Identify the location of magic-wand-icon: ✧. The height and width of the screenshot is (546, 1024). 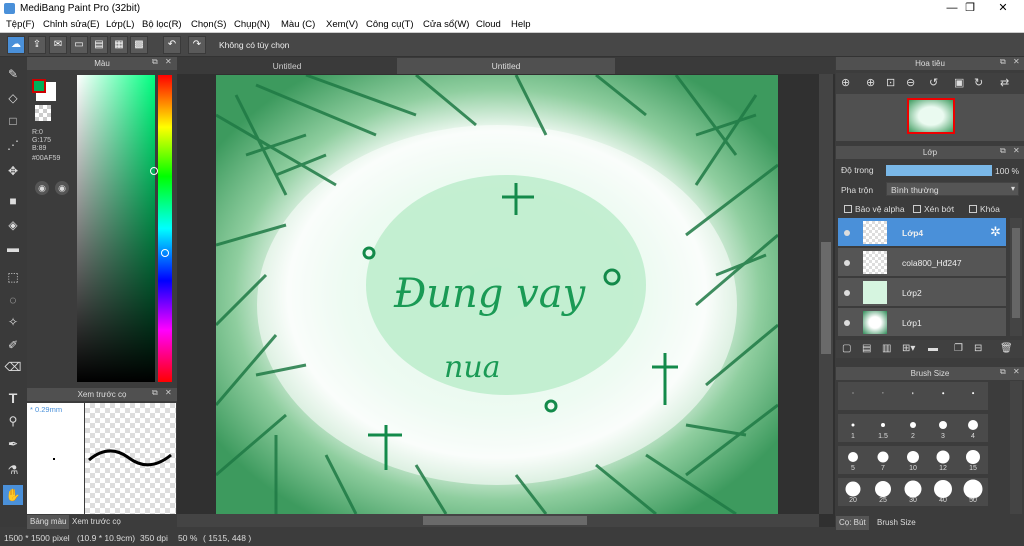
(13, 322).